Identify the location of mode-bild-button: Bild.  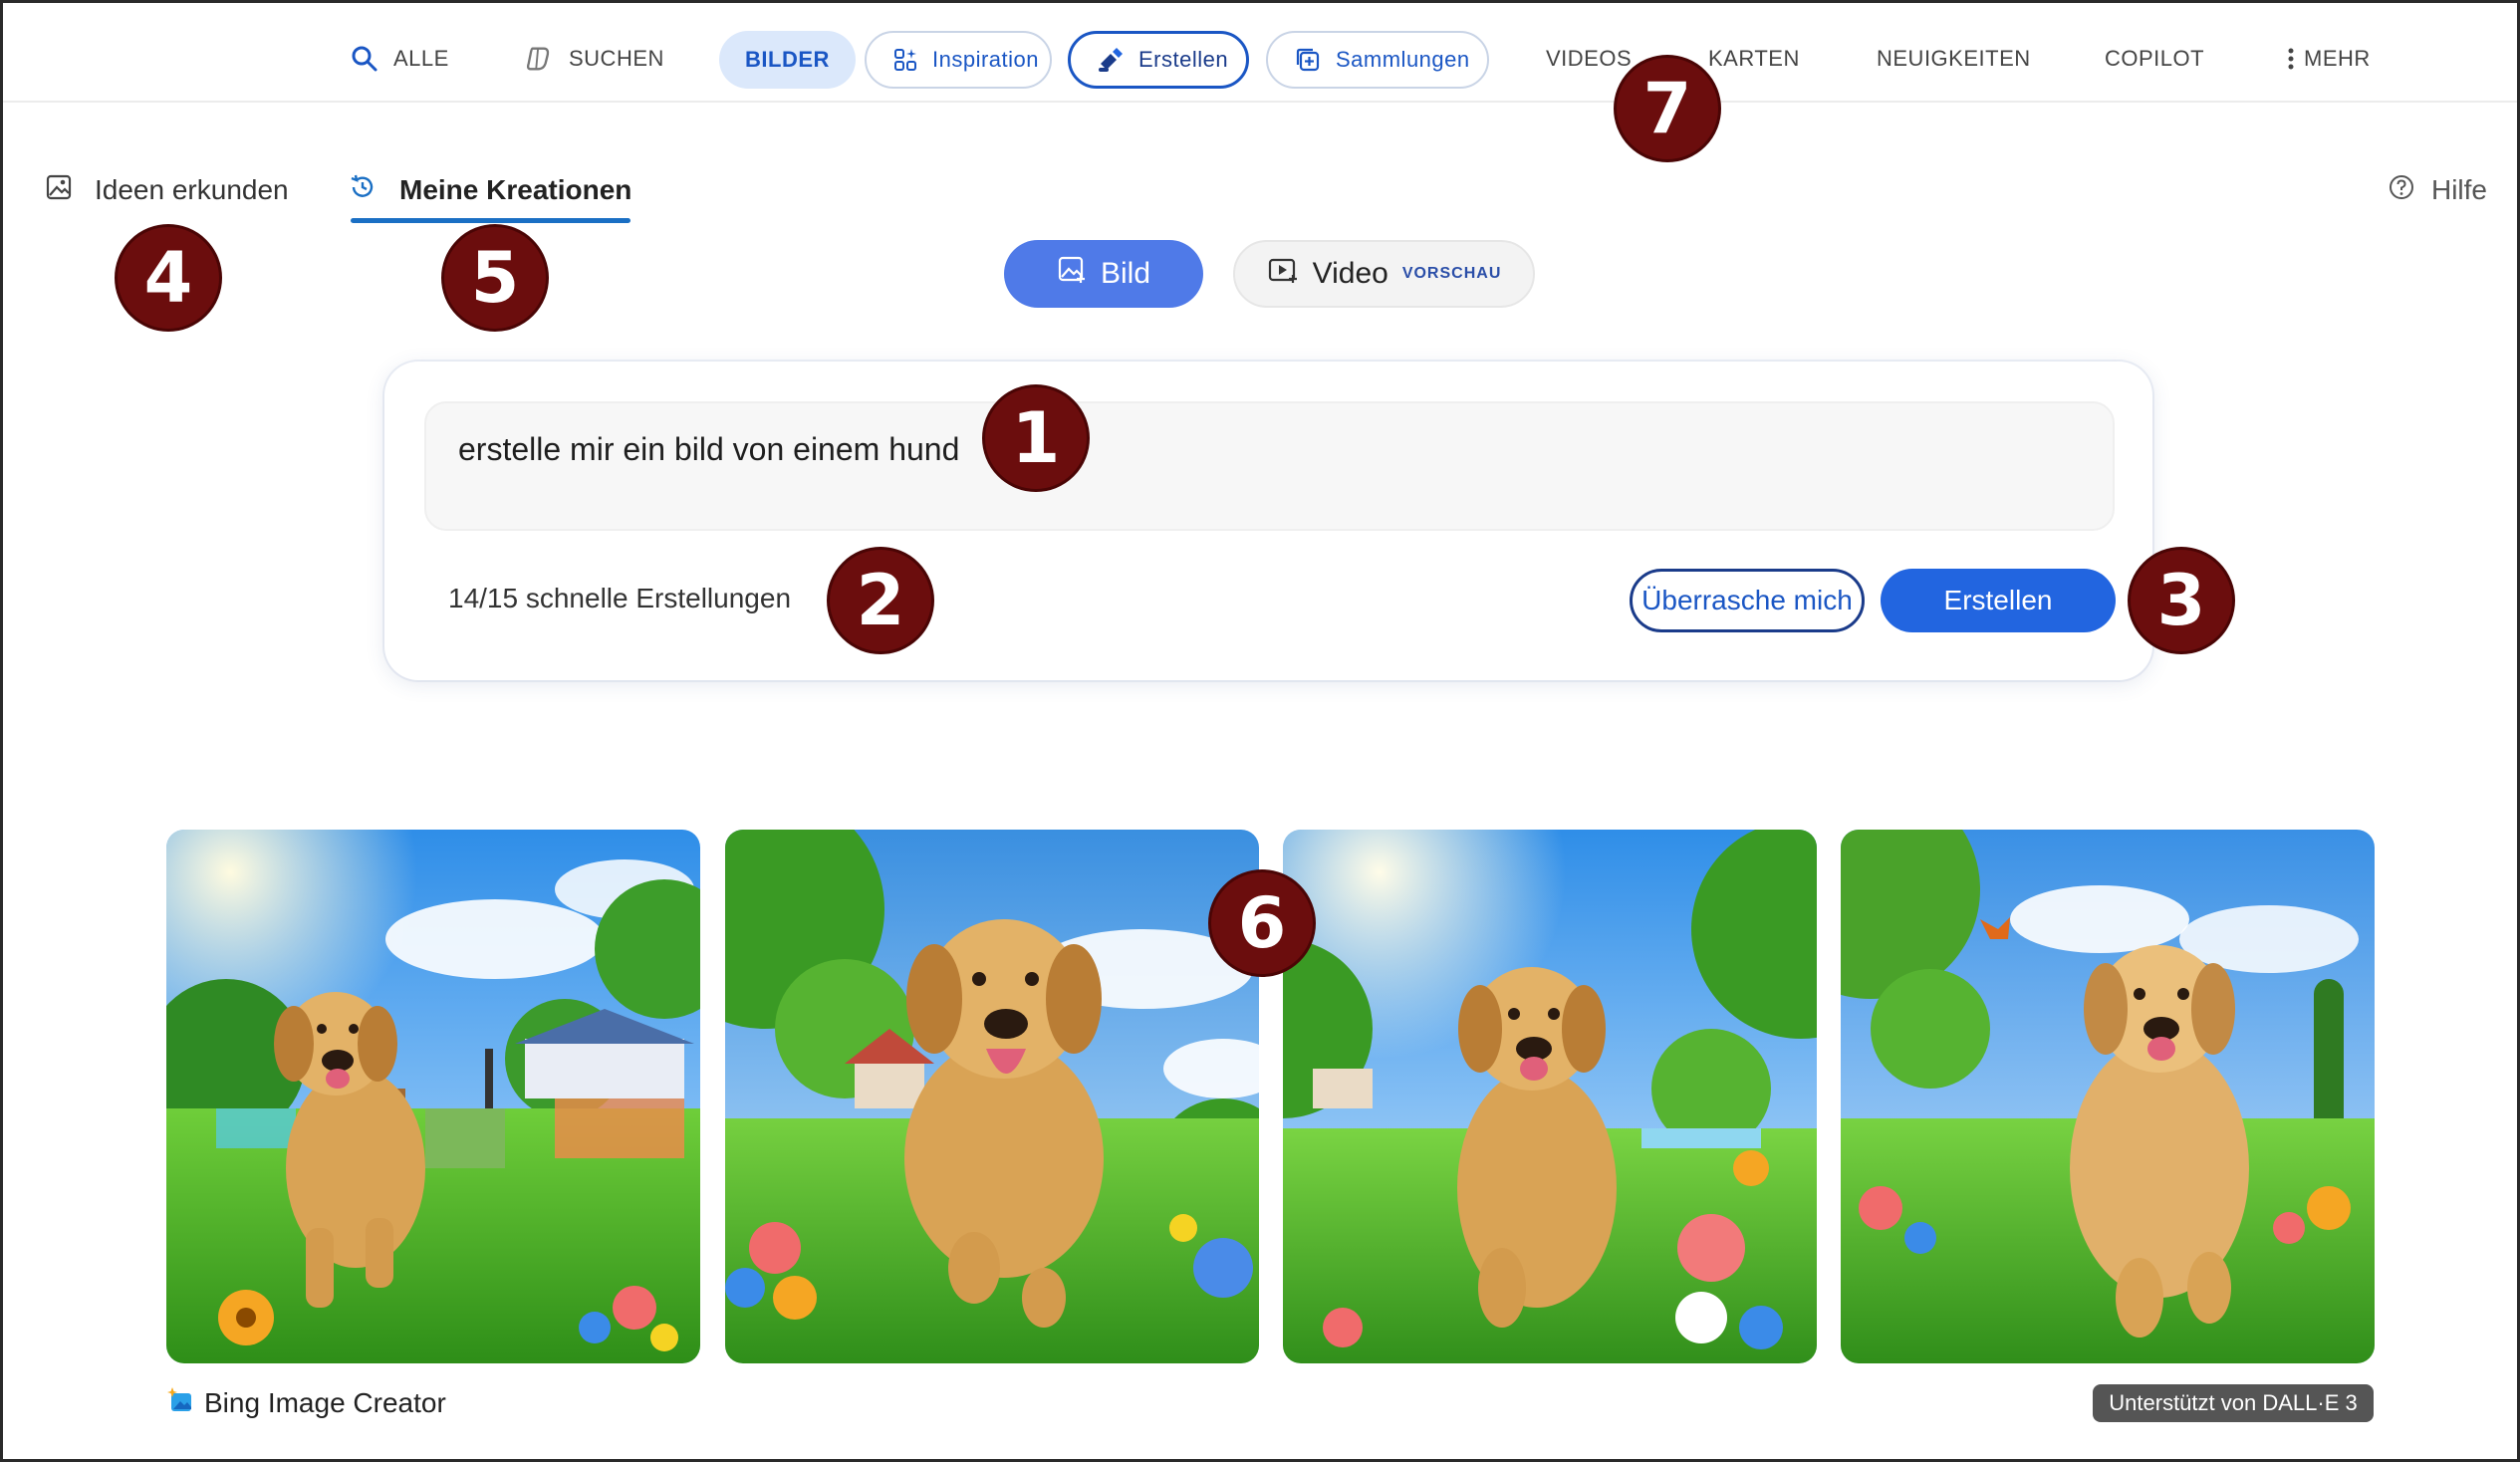
(1103, 274).